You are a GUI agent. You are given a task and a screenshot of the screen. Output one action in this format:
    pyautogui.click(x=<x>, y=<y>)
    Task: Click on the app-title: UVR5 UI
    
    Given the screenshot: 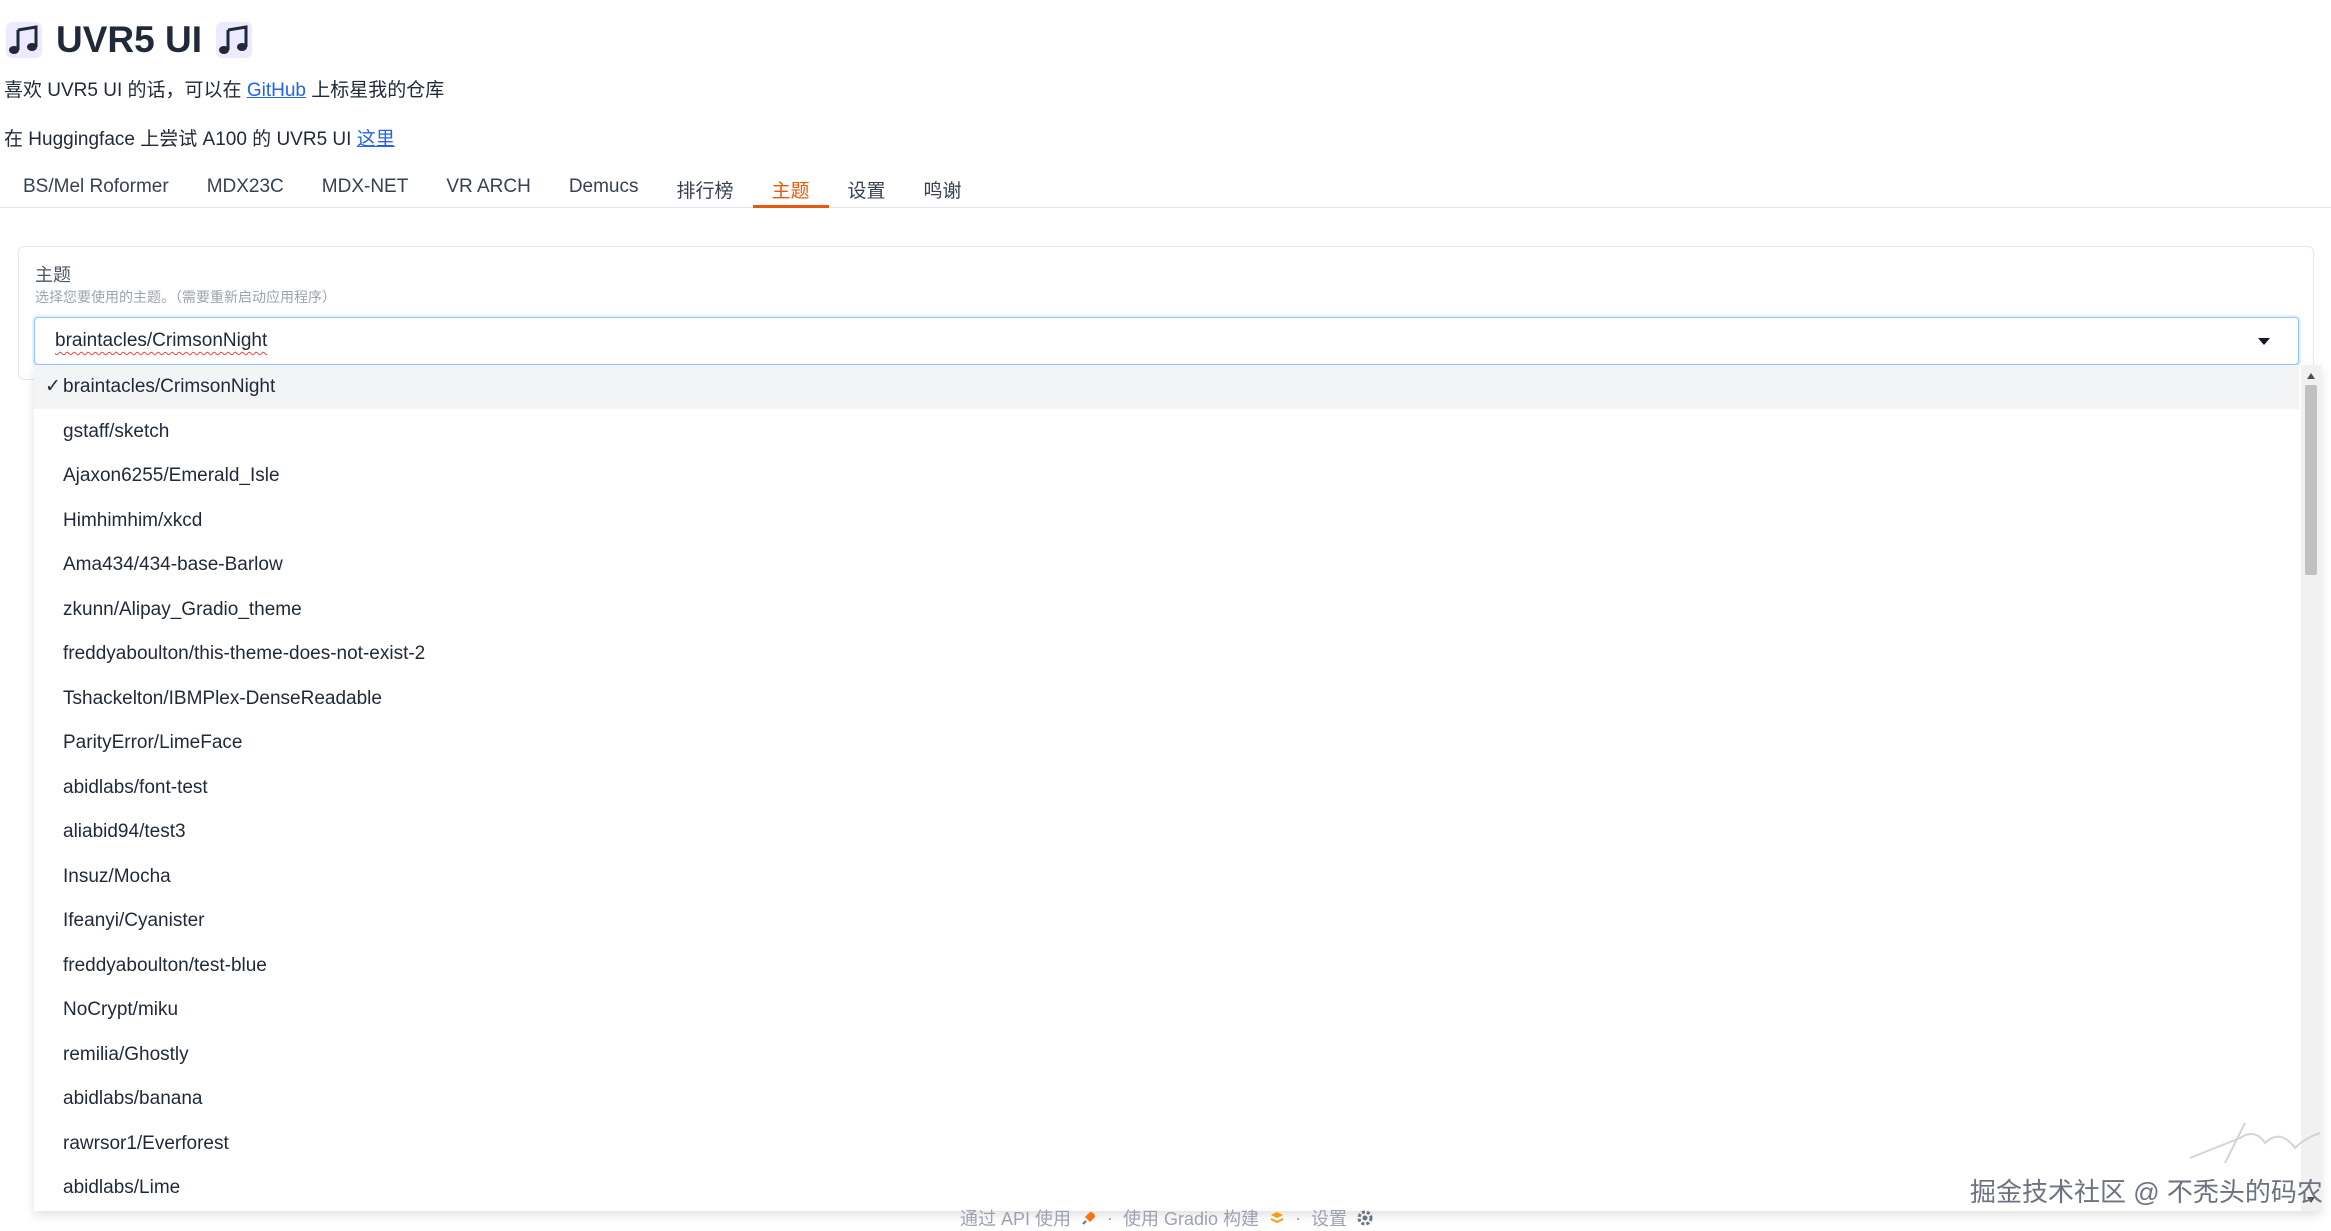 What is the action you would take?
    pyautogui.click(x=129, y=40)
    